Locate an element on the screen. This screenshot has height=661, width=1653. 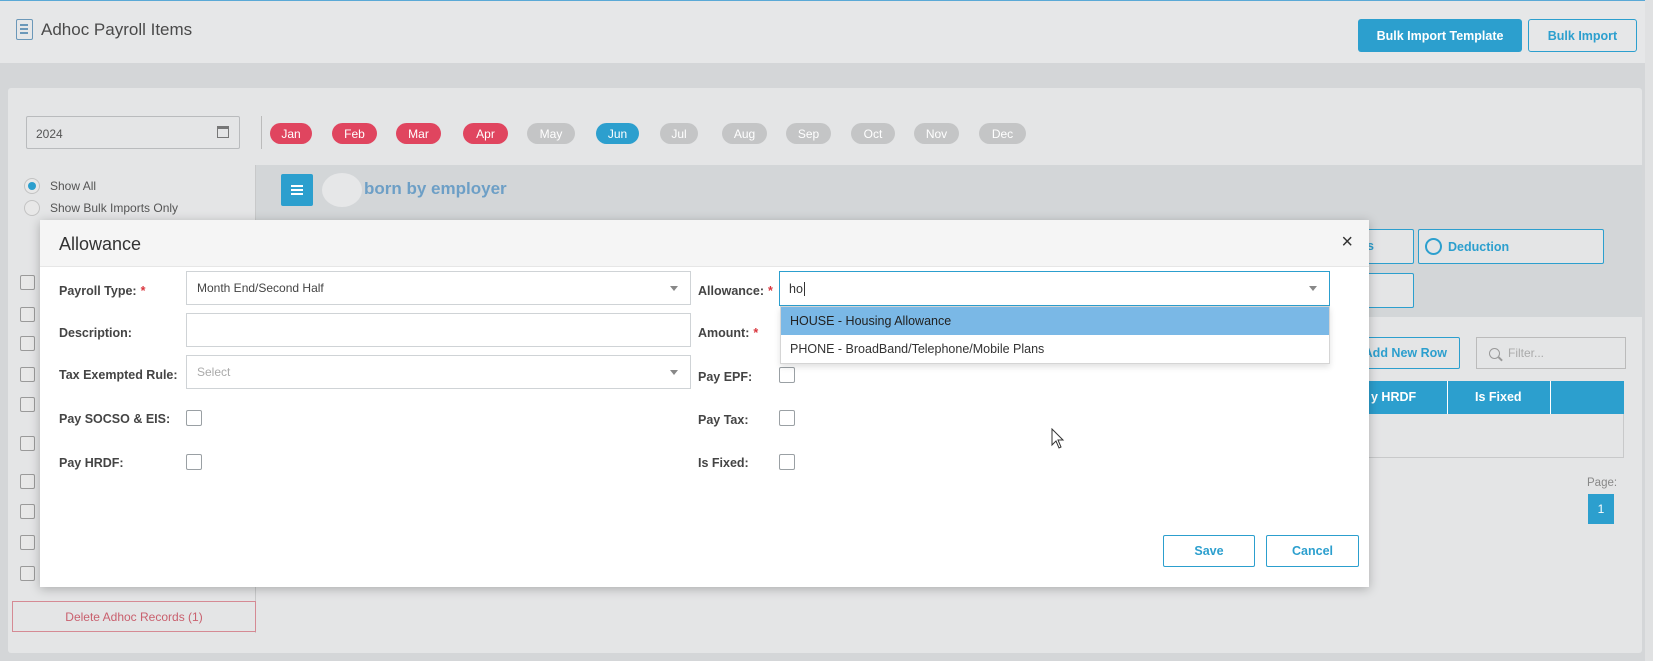
pay-hrdf-checkbox is located at coordinates (194, 462).